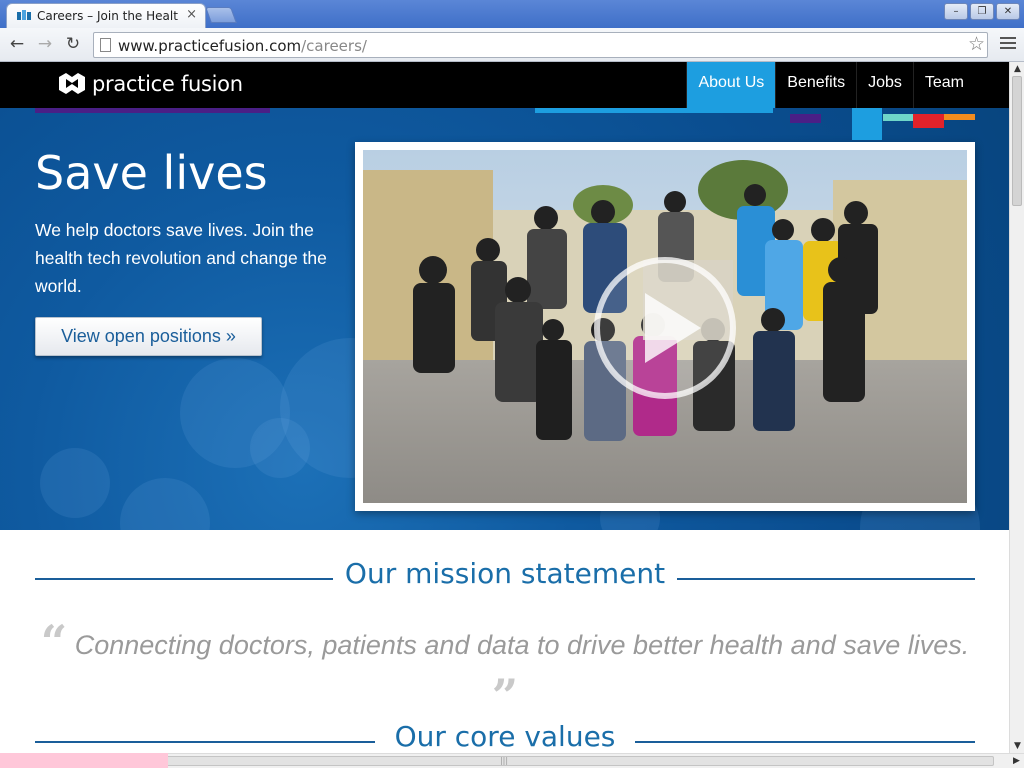 Image resolution: width=1024 pixels, height=768 pixels. What do you see at coordinates (105, 45) in the screenshot?
I see `page-icon` at bounding box center [105, 45].